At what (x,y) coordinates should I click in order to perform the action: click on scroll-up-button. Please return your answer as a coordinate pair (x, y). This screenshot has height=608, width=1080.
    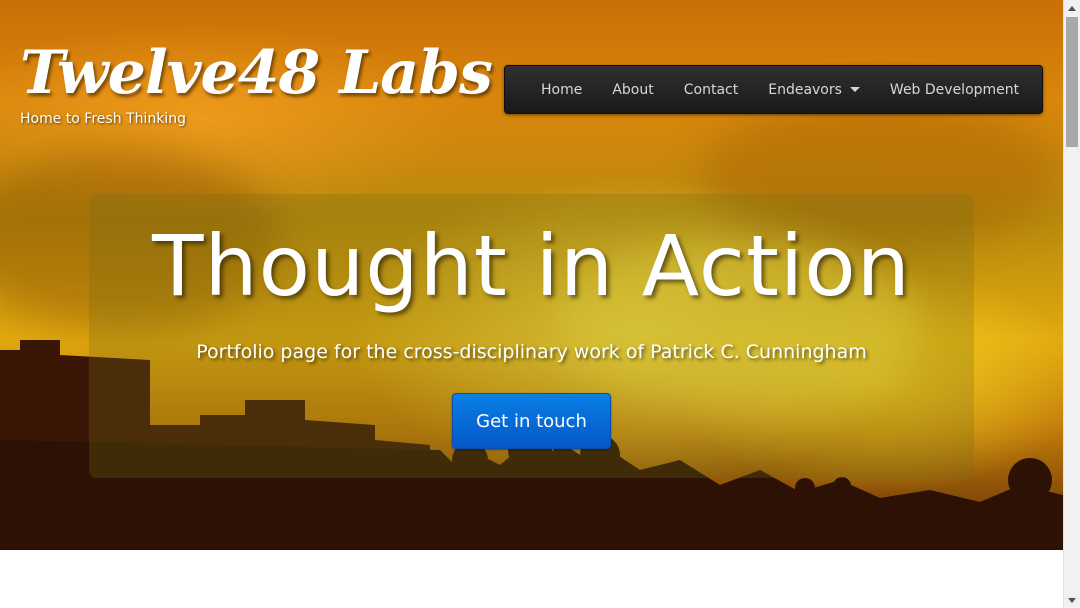
    Looking at the image, I should click on (1072, 8).